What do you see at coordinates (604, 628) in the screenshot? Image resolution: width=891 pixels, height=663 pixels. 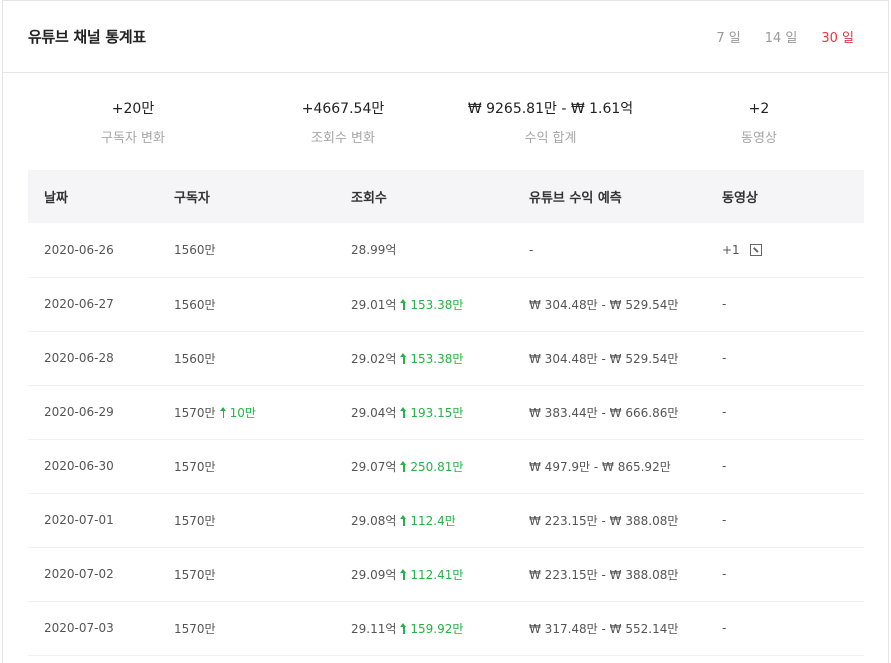 I see `revenue-estimate: ₩ 317.48만 - ₩ 552.14만` at bounding box center [604, 628].